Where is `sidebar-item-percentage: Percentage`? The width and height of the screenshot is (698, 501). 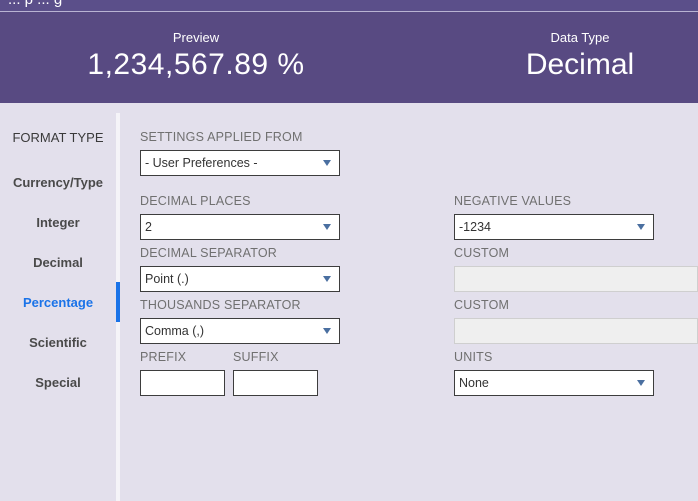 sidebar-item-percentage: Percentage is located at coordinates (58, 302).